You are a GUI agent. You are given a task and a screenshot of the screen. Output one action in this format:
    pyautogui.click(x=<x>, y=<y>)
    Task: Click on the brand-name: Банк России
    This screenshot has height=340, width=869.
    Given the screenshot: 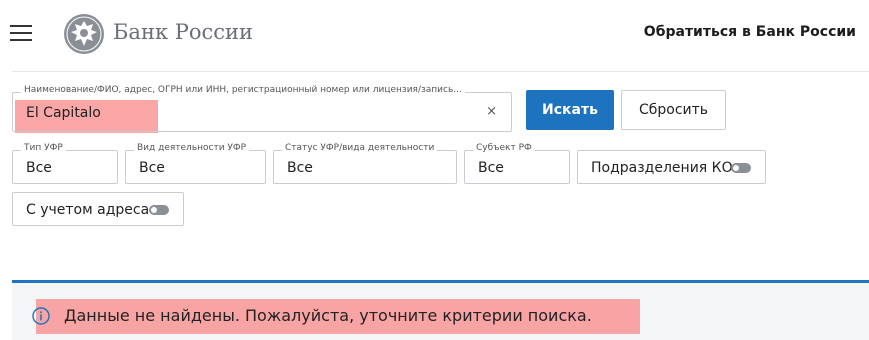 What is the action you would take?
    pyautogui.click(x=183, y=32)
    